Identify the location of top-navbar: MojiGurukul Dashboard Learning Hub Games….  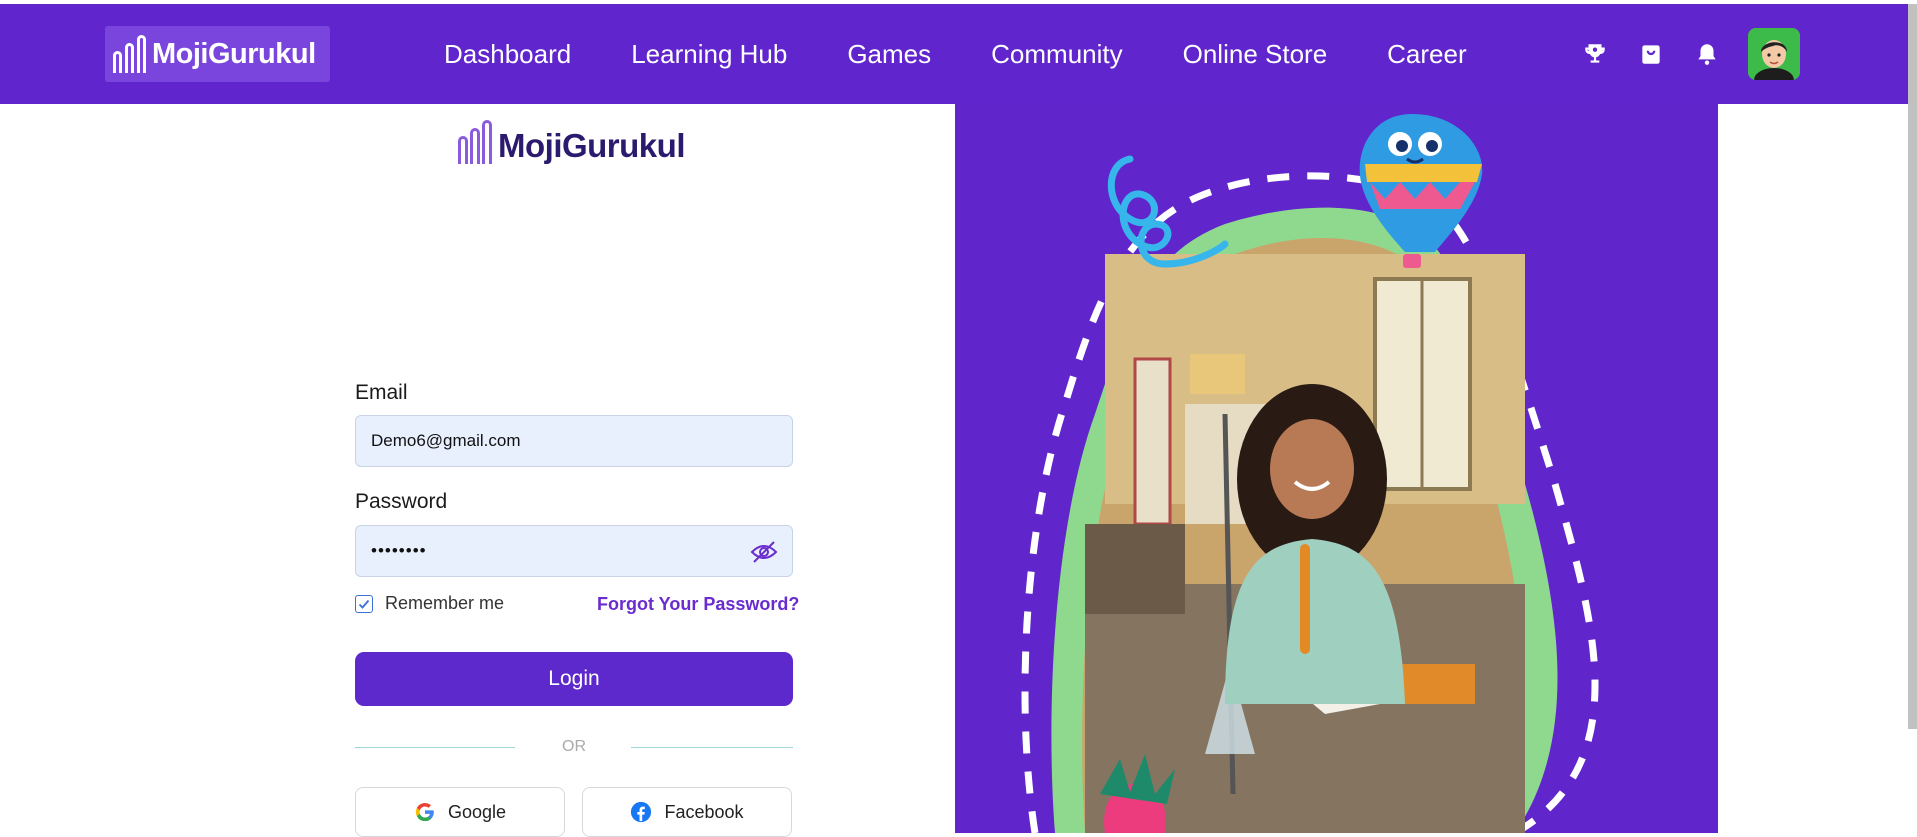
(958, 54).